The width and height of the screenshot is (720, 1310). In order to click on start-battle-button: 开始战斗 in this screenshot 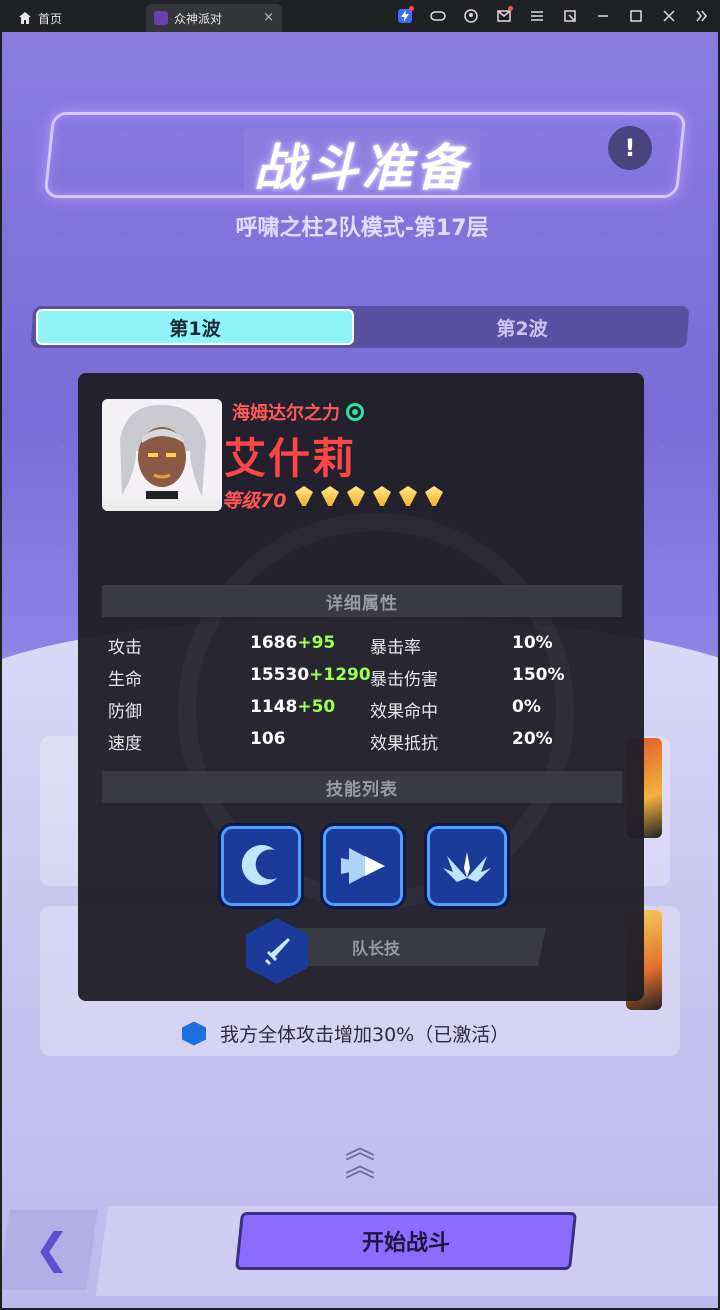, I will do `click(406, 1241)`.